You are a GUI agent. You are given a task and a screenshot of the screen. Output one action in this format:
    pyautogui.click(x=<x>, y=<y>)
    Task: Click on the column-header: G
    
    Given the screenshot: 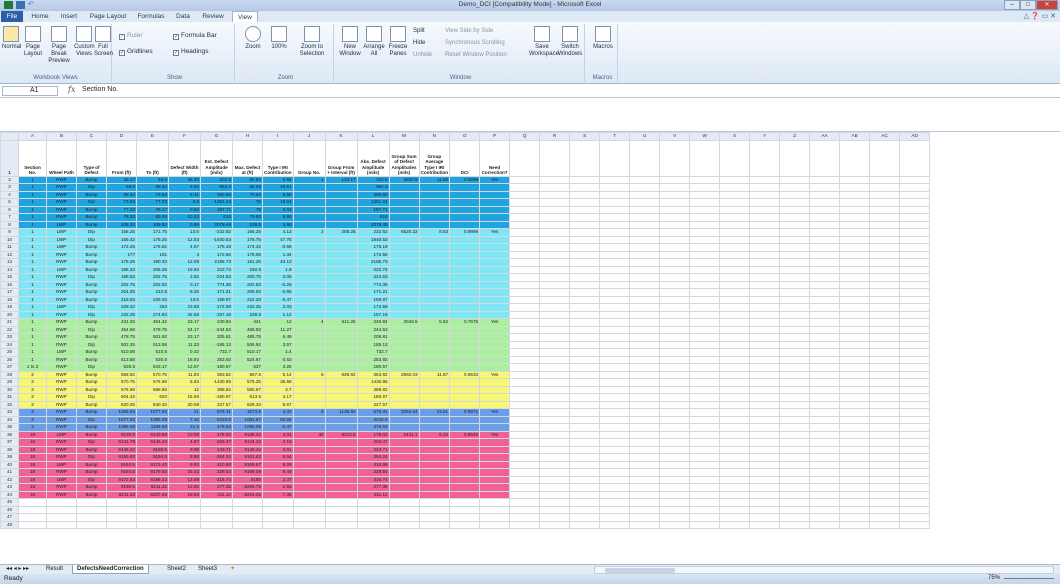 What is the action you would take?
    pyautogui.click(x=216, y=136)
    